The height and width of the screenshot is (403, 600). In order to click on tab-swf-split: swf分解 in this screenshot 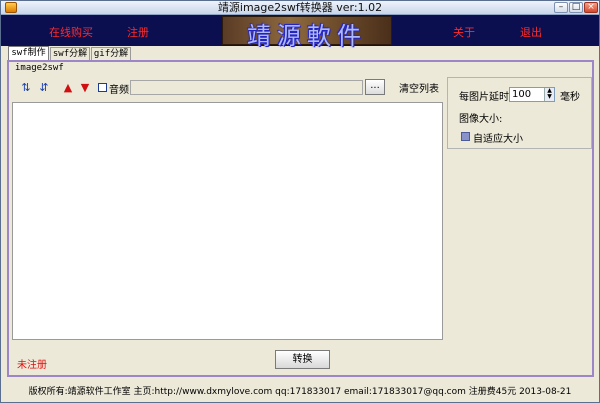, I will do `click(70, 53)`.